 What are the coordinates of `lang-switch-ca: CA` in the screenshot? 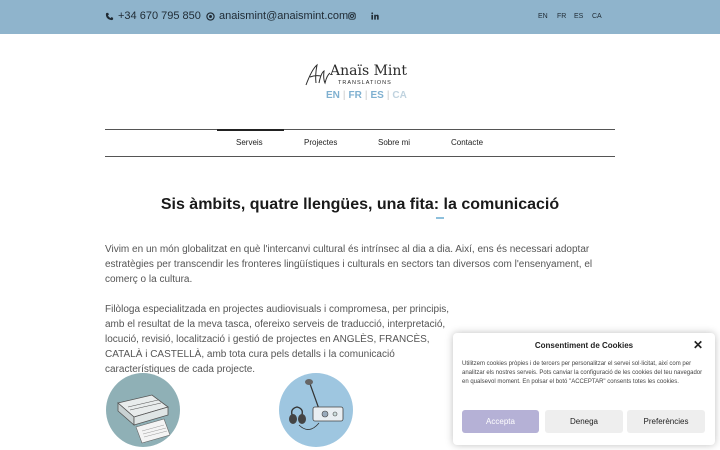 It's located at (597, 16).